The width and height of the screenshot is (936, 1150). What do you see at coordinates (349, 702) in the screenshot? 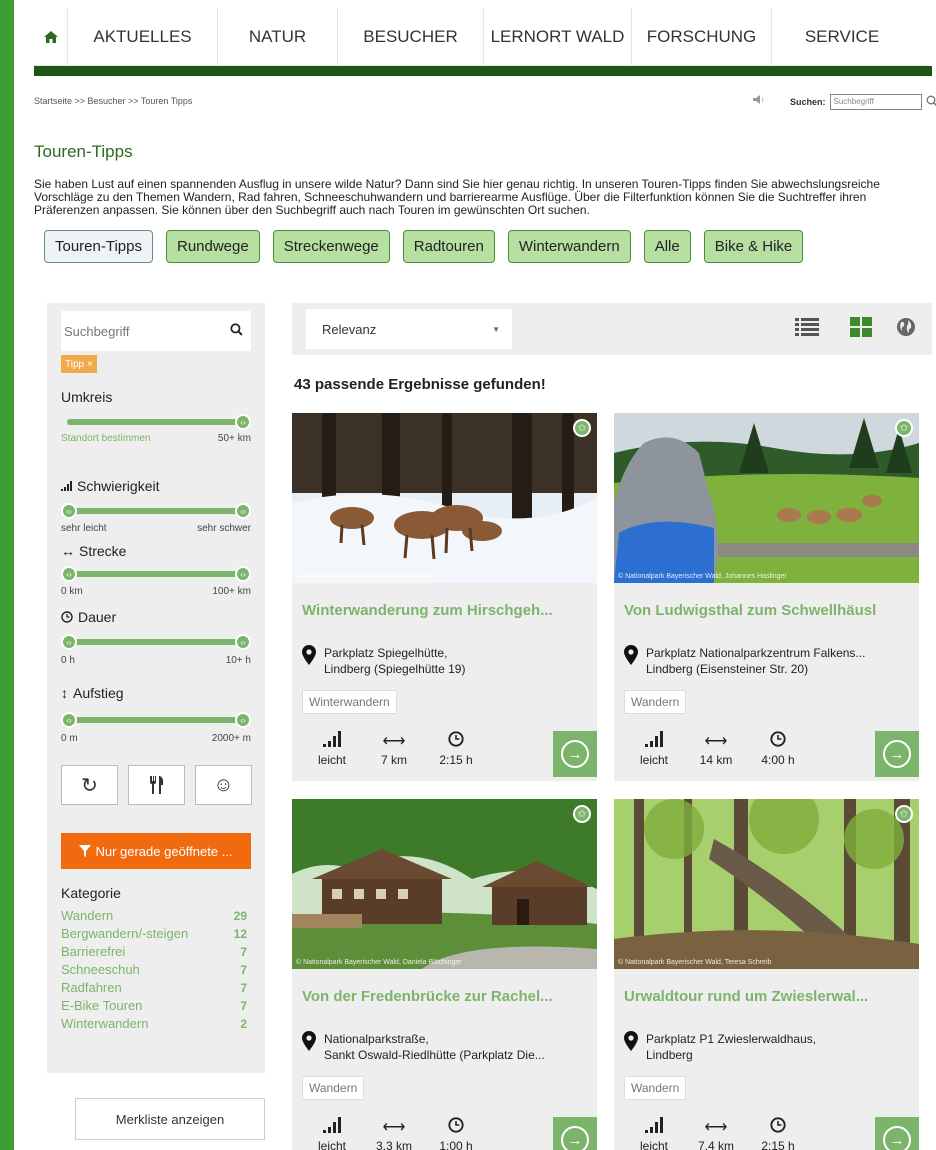
I see `tour-category-tag: Winterwandern` at bounding box center [349, 702].